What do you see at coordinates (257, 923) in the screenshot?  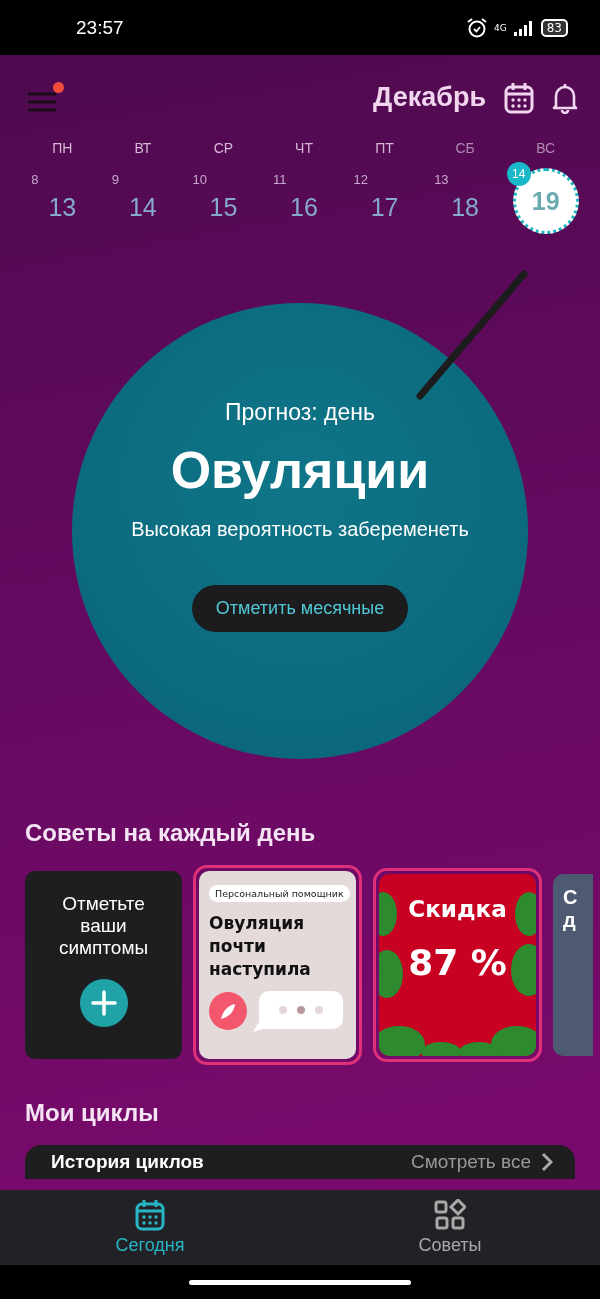 I see `card-text: Овуляция` at bounding box center [257, 923].